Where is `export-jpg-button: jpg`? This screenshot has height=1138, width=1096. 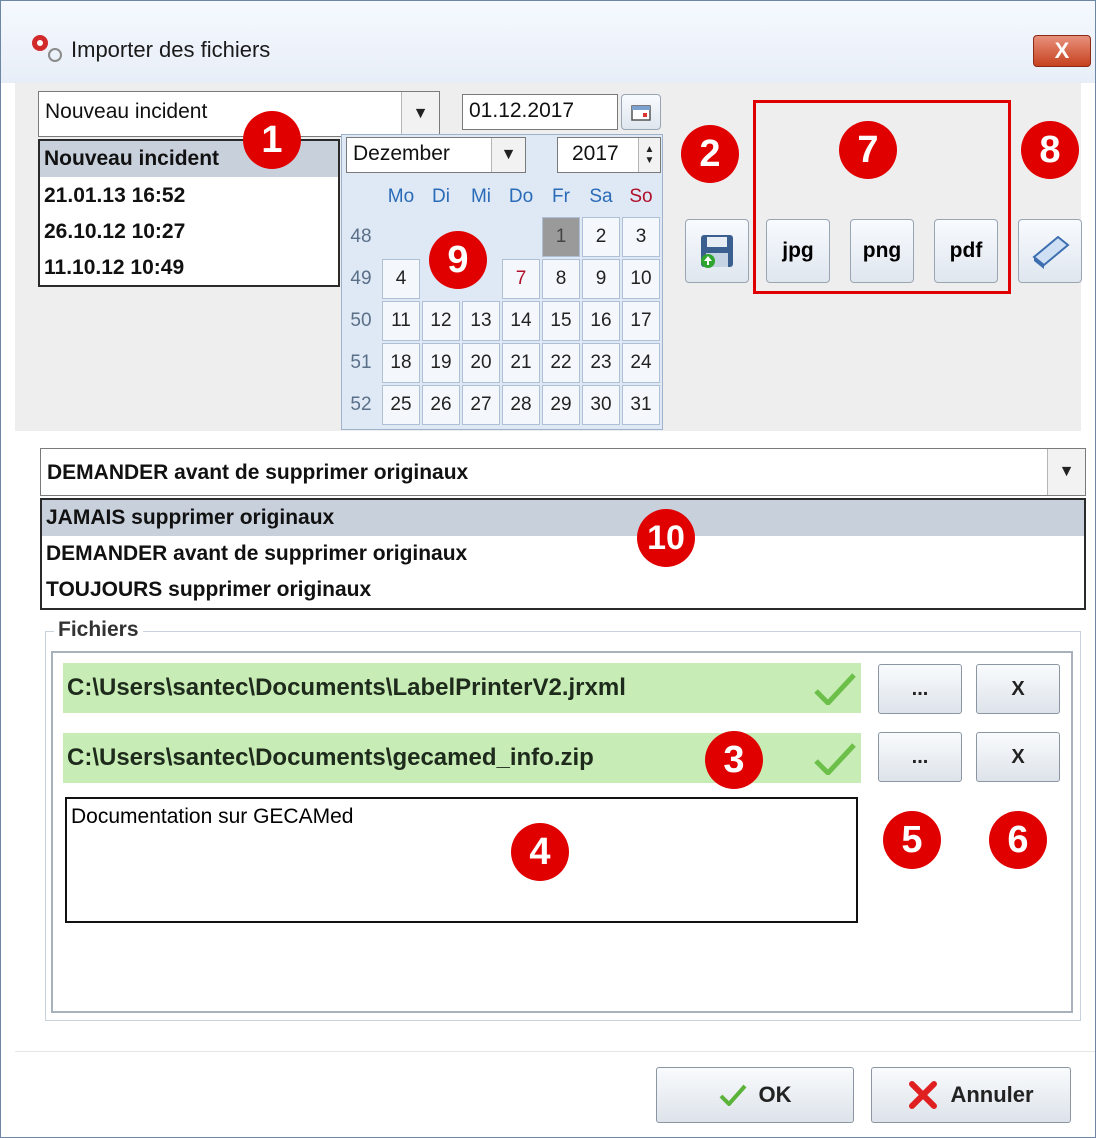 export-jpg-button: jpg is located at coordinates (798, 251).